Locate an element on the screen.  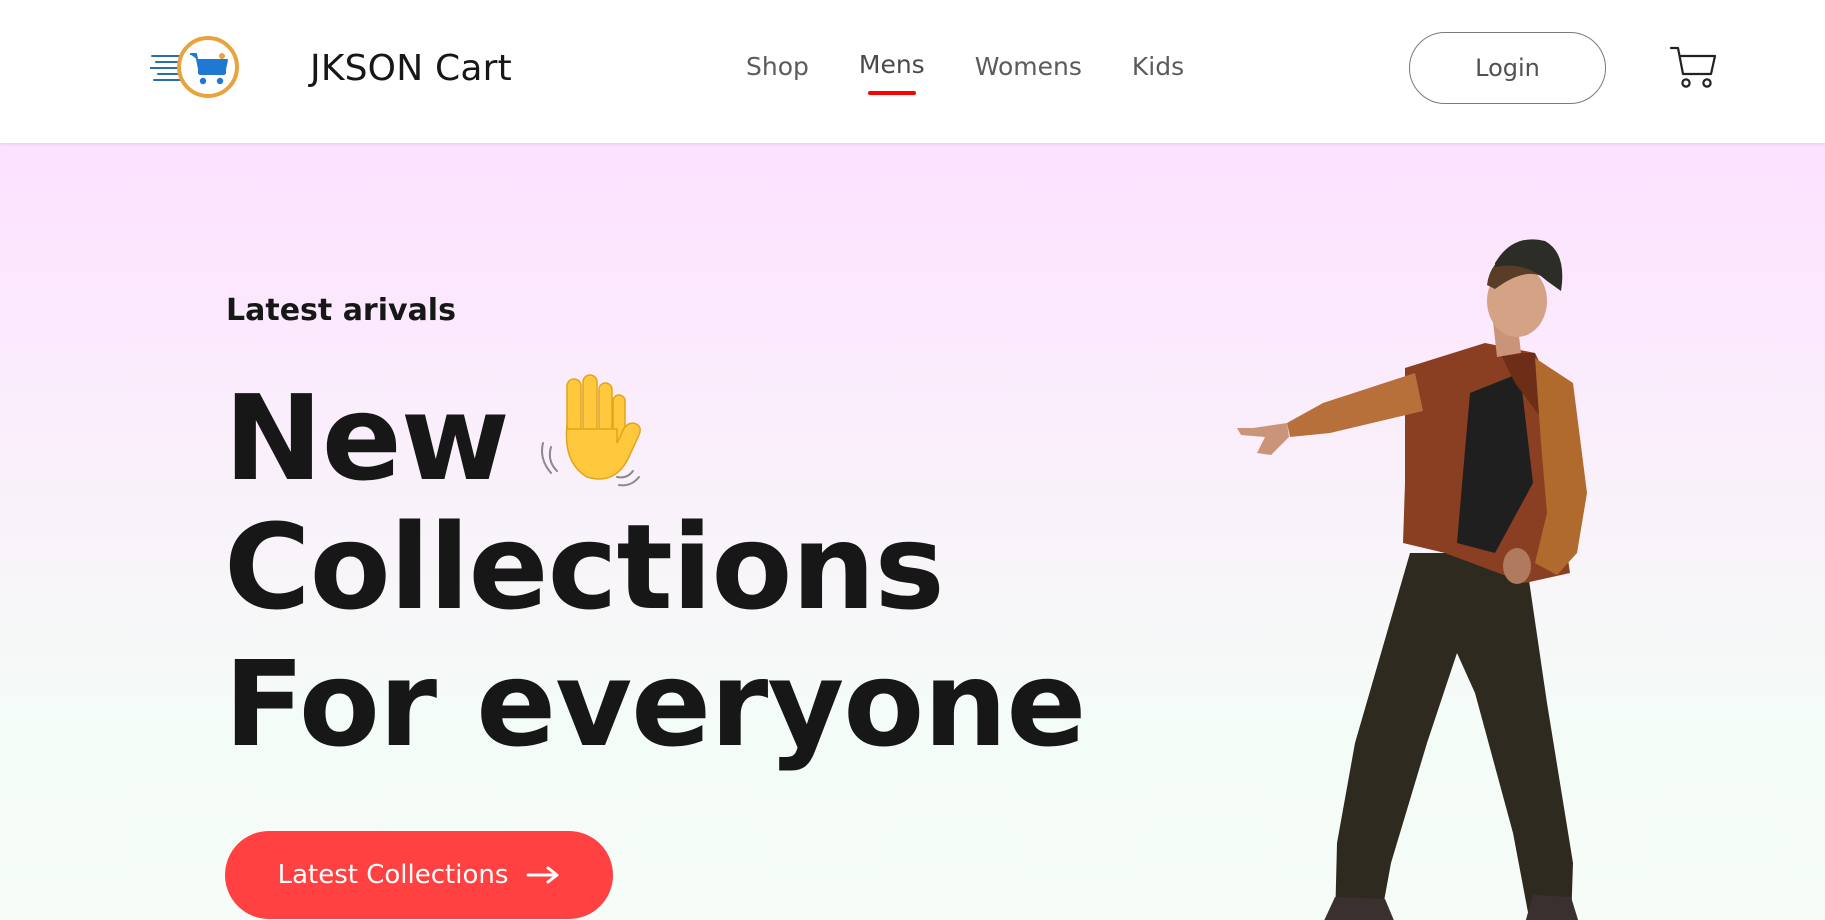
main-nav: Shop Mens Womens Kids is located at coordinates (990, 72).